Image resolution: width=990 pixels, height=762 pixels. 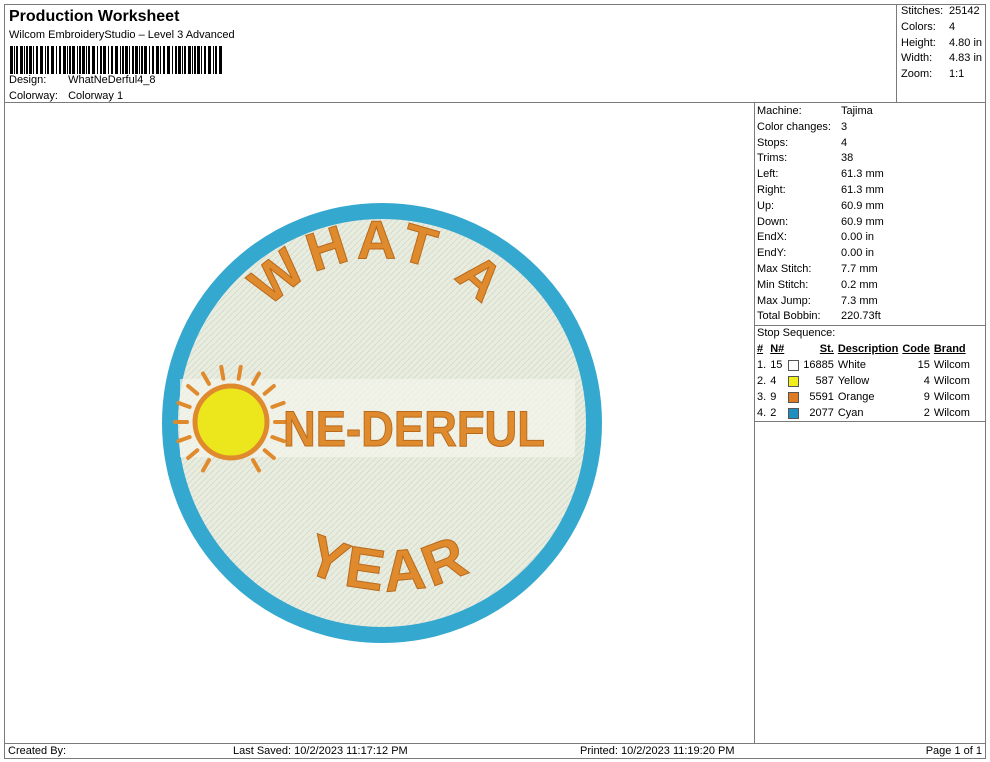 What do you see at coordinates (762, 365) in the screenshot?
I see `row-index: 1.` at bounding box center [762, 365].